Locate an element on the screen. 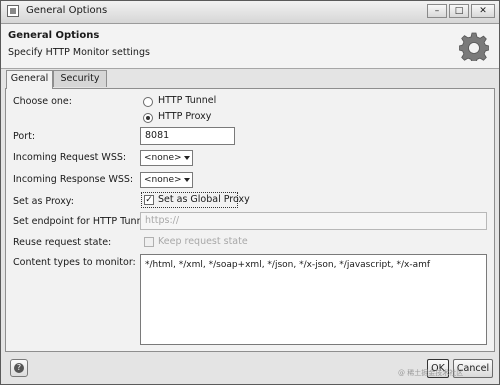  http-proxy-radio is located at coordinates (148, 118).